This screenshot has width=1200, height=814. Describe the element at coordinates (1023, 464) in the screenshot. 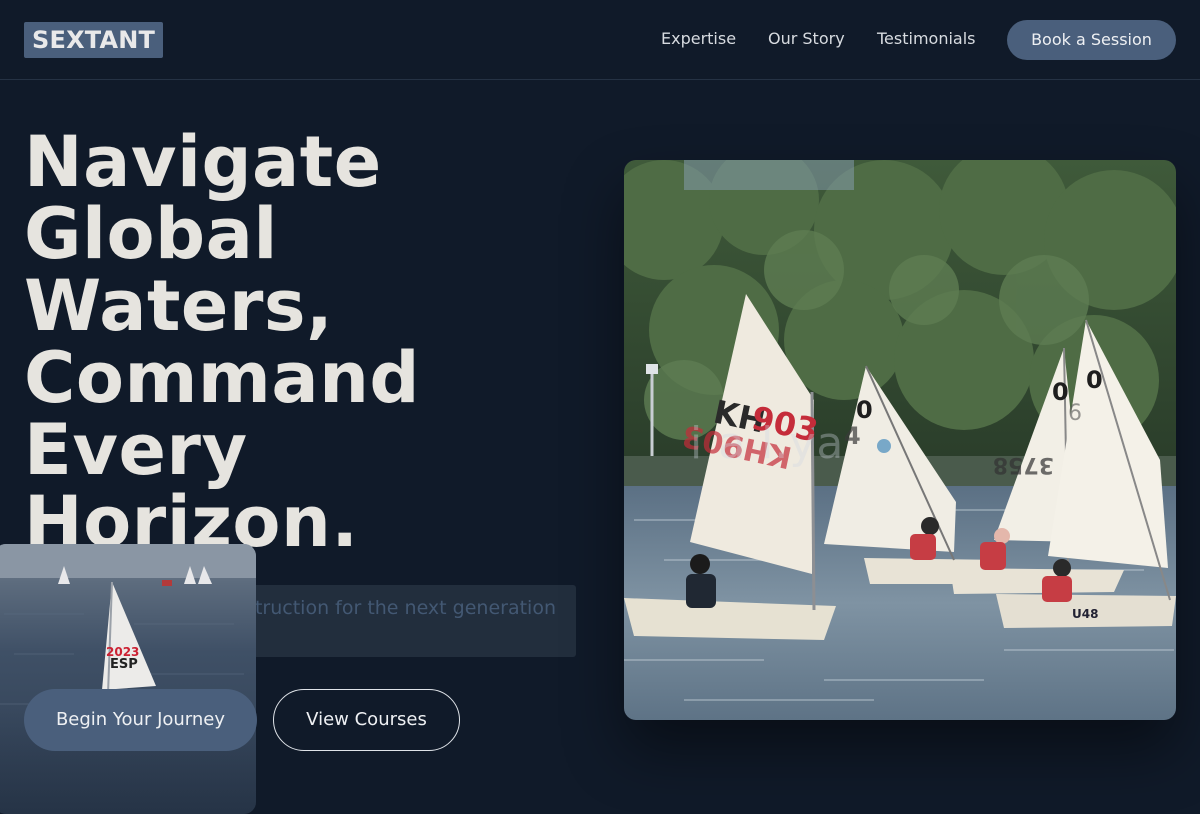

I see `svg-text: 3758` at that location.